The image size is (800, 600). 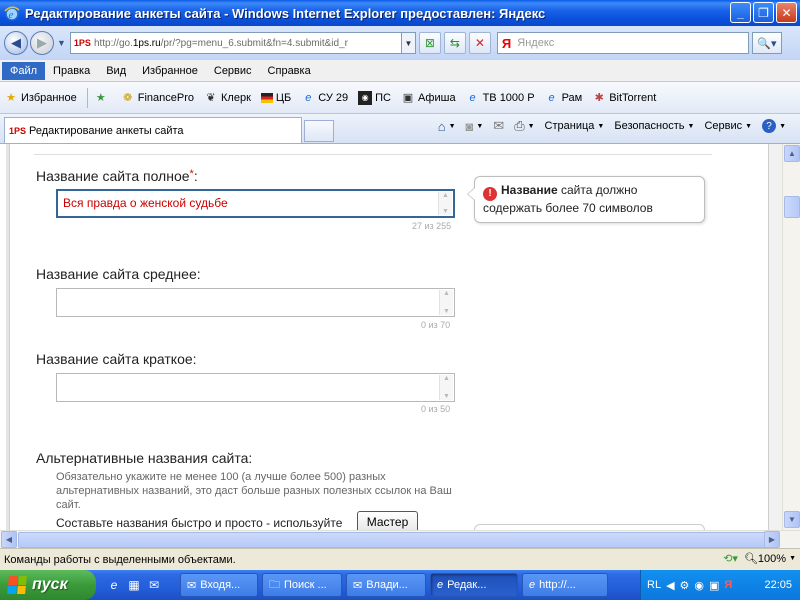 I want to click on tools-menu: Сервис ▼, so click(x=728, y=126).